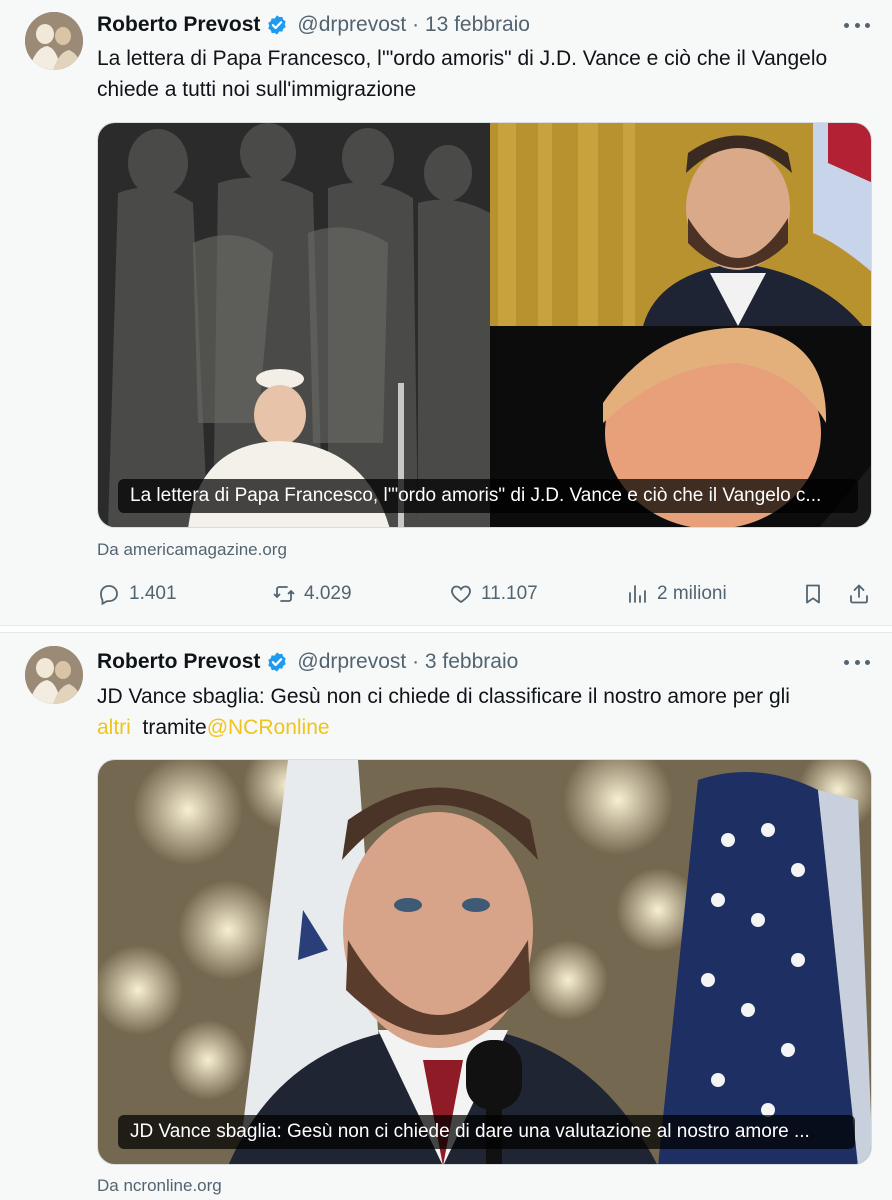 The image size is (892, 1200). What do you see at coordinates (268, 727) in the screenshot?
I see `mention-link: @NCRonline` at bounding box center [268, 727].